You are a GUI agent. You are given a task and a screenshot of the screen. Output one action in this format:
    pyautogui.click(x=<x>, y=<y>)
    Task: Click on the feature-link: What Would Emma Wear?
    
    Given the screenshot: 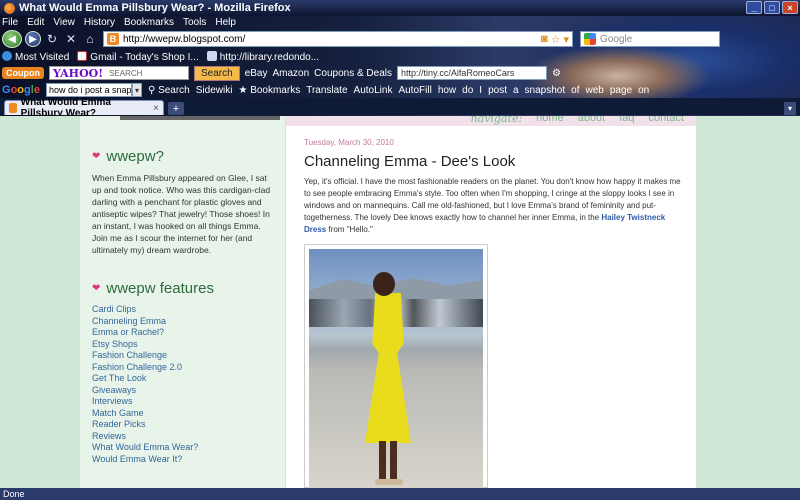 What is the action you would take?
    pyautogui.click(x=145, y=448)
    